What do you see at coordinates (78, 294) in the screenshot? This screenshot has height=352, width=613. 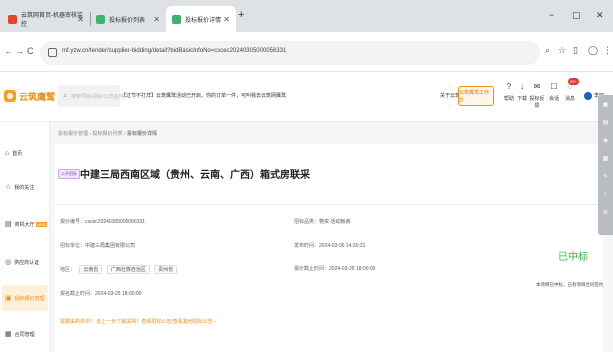 I see `field-label: 报名截止时间：` at bounding box center [78, 294].